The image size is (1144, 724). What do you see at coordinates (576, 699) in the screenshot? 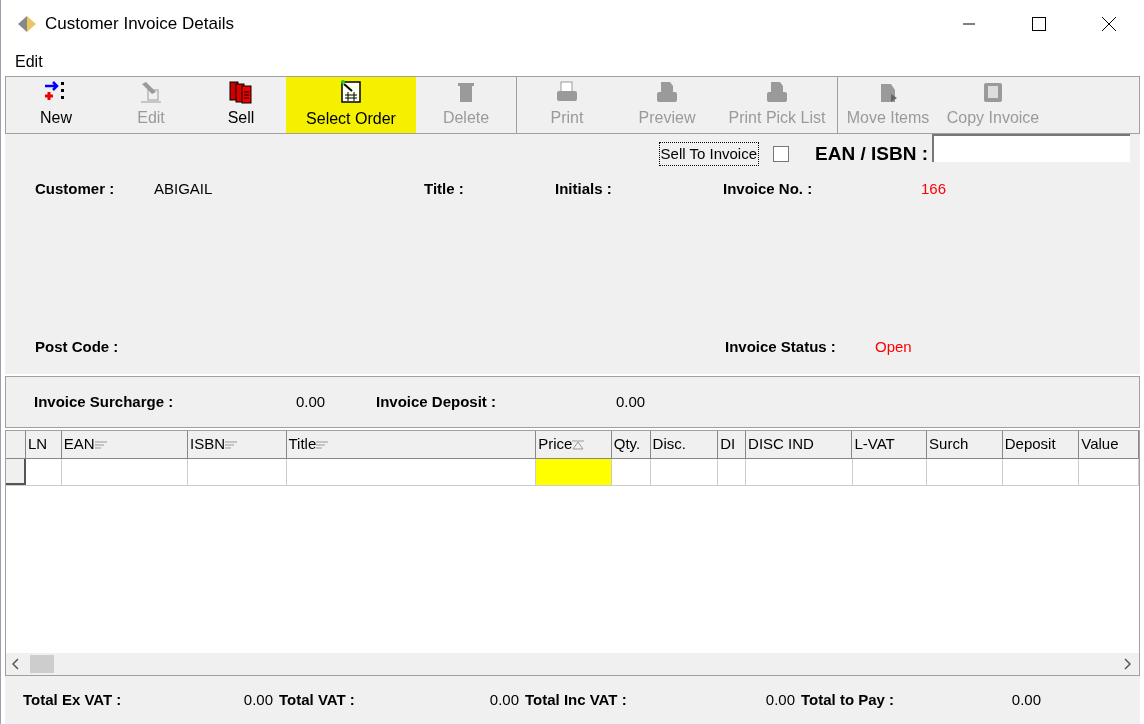
I see `total-label: Total Inc VAT :` at bounding box center [576, 699].